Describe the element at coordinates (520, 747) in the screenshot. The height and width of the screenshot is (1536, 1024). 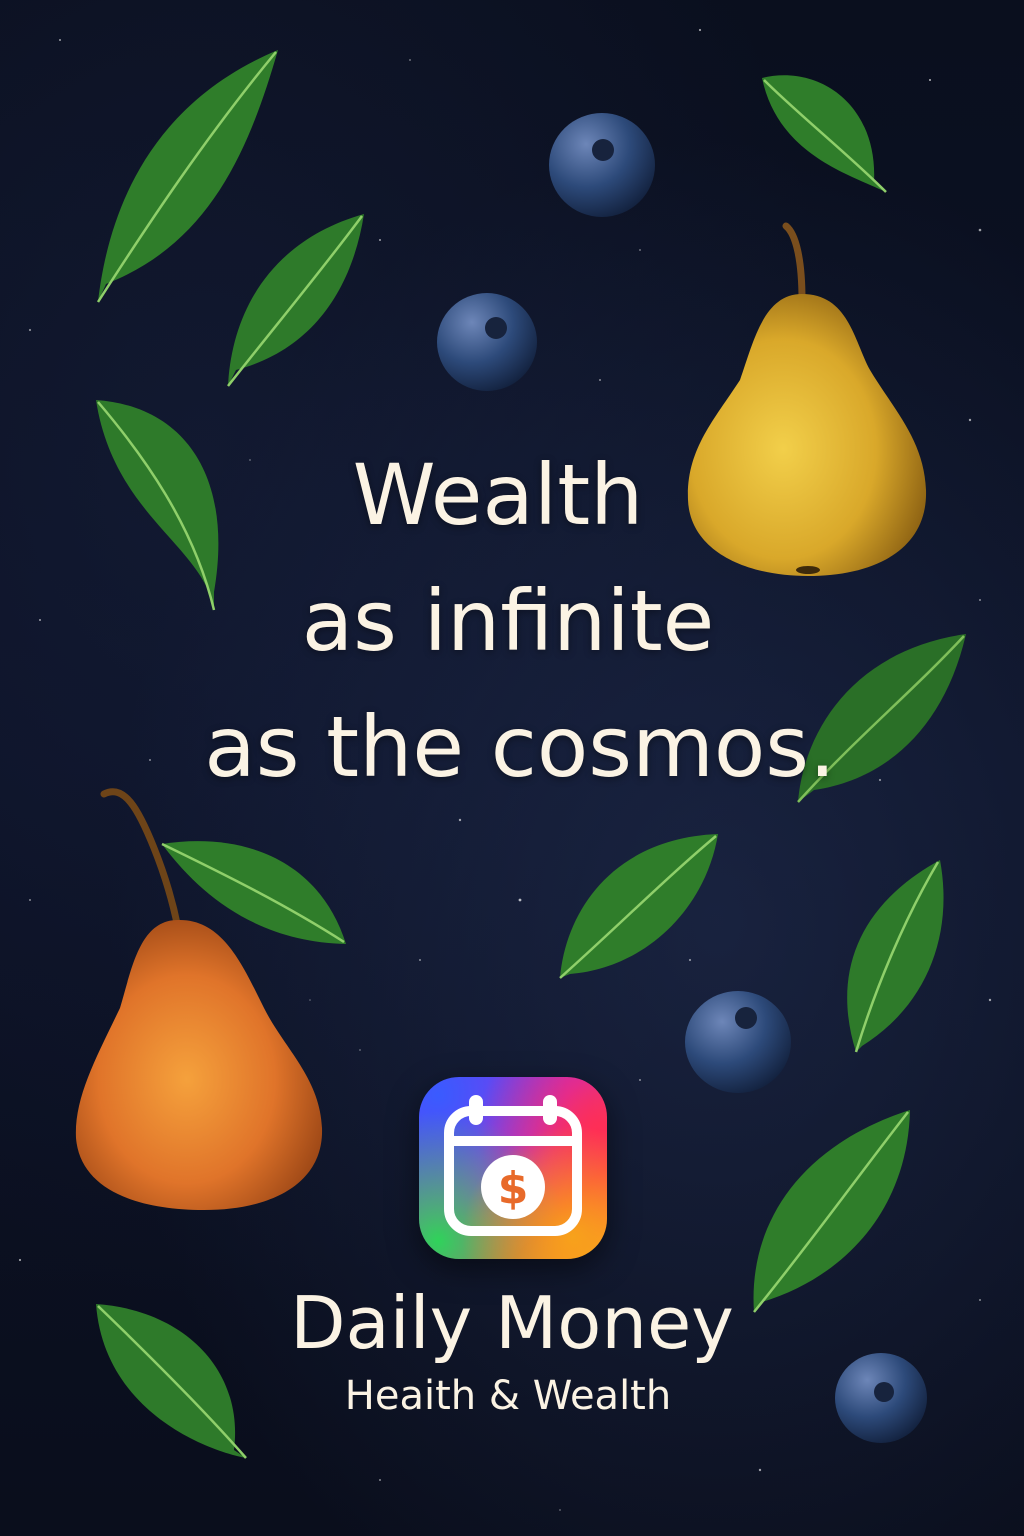
I see `headline-line-3: as the cosmos.` at that location.